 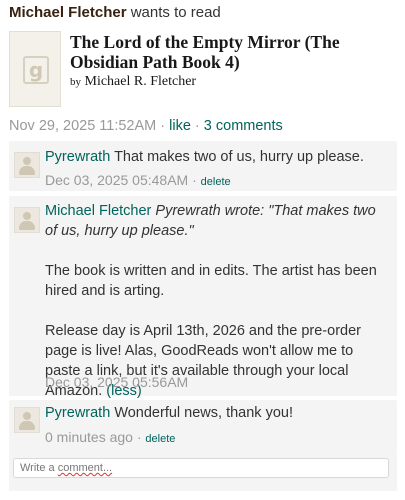 I want to click on comment-body: Pyrewrath Wonderful news, thank you!, so click(x=217, y=413).